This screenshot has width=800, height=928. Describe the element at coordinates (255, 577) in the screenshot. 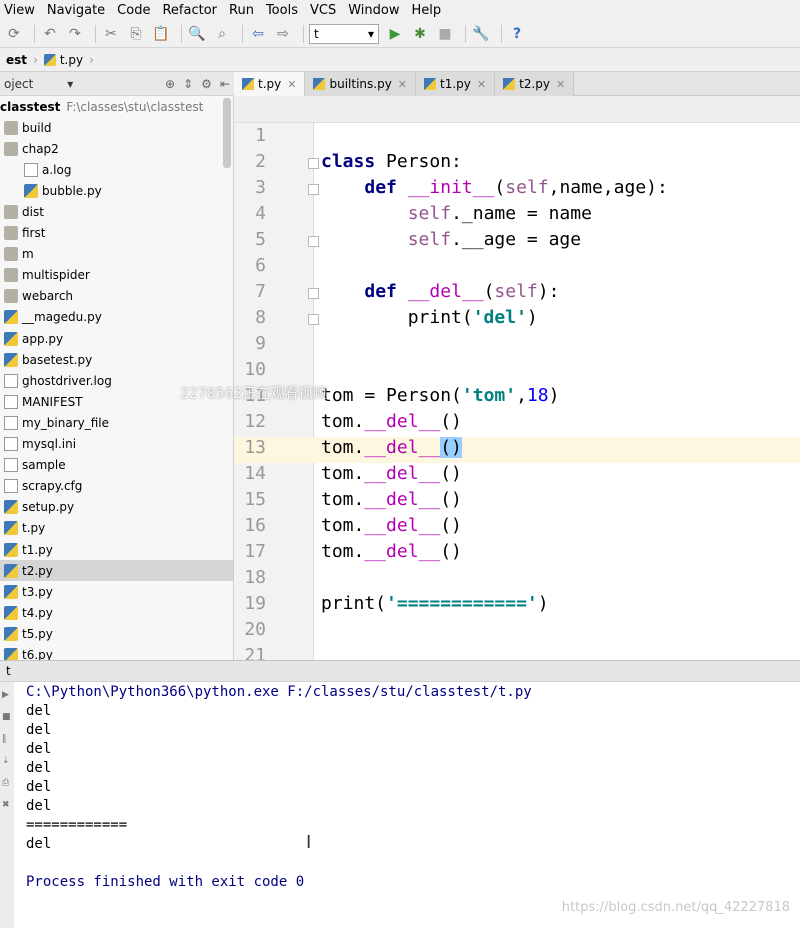

I see `line-number: 18` at that location.